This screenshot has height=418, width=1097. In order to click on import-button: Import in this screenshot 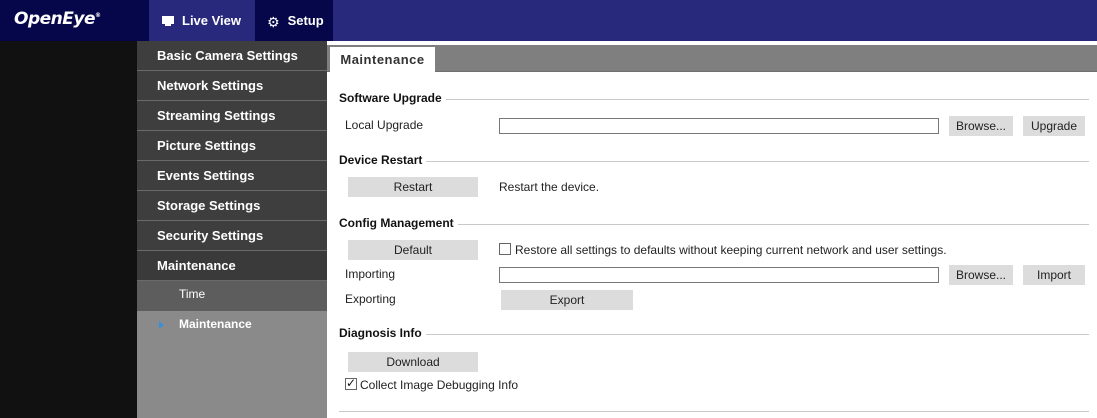, I will do `click(1054, 275)`.